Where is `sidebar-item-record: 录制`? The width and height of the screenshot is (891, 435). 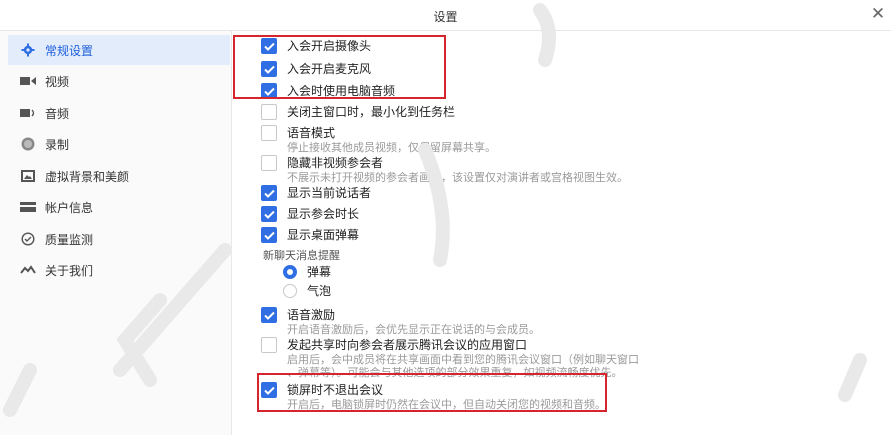
sidebar-item-record: 录制 is located at coordinates (119, 144).